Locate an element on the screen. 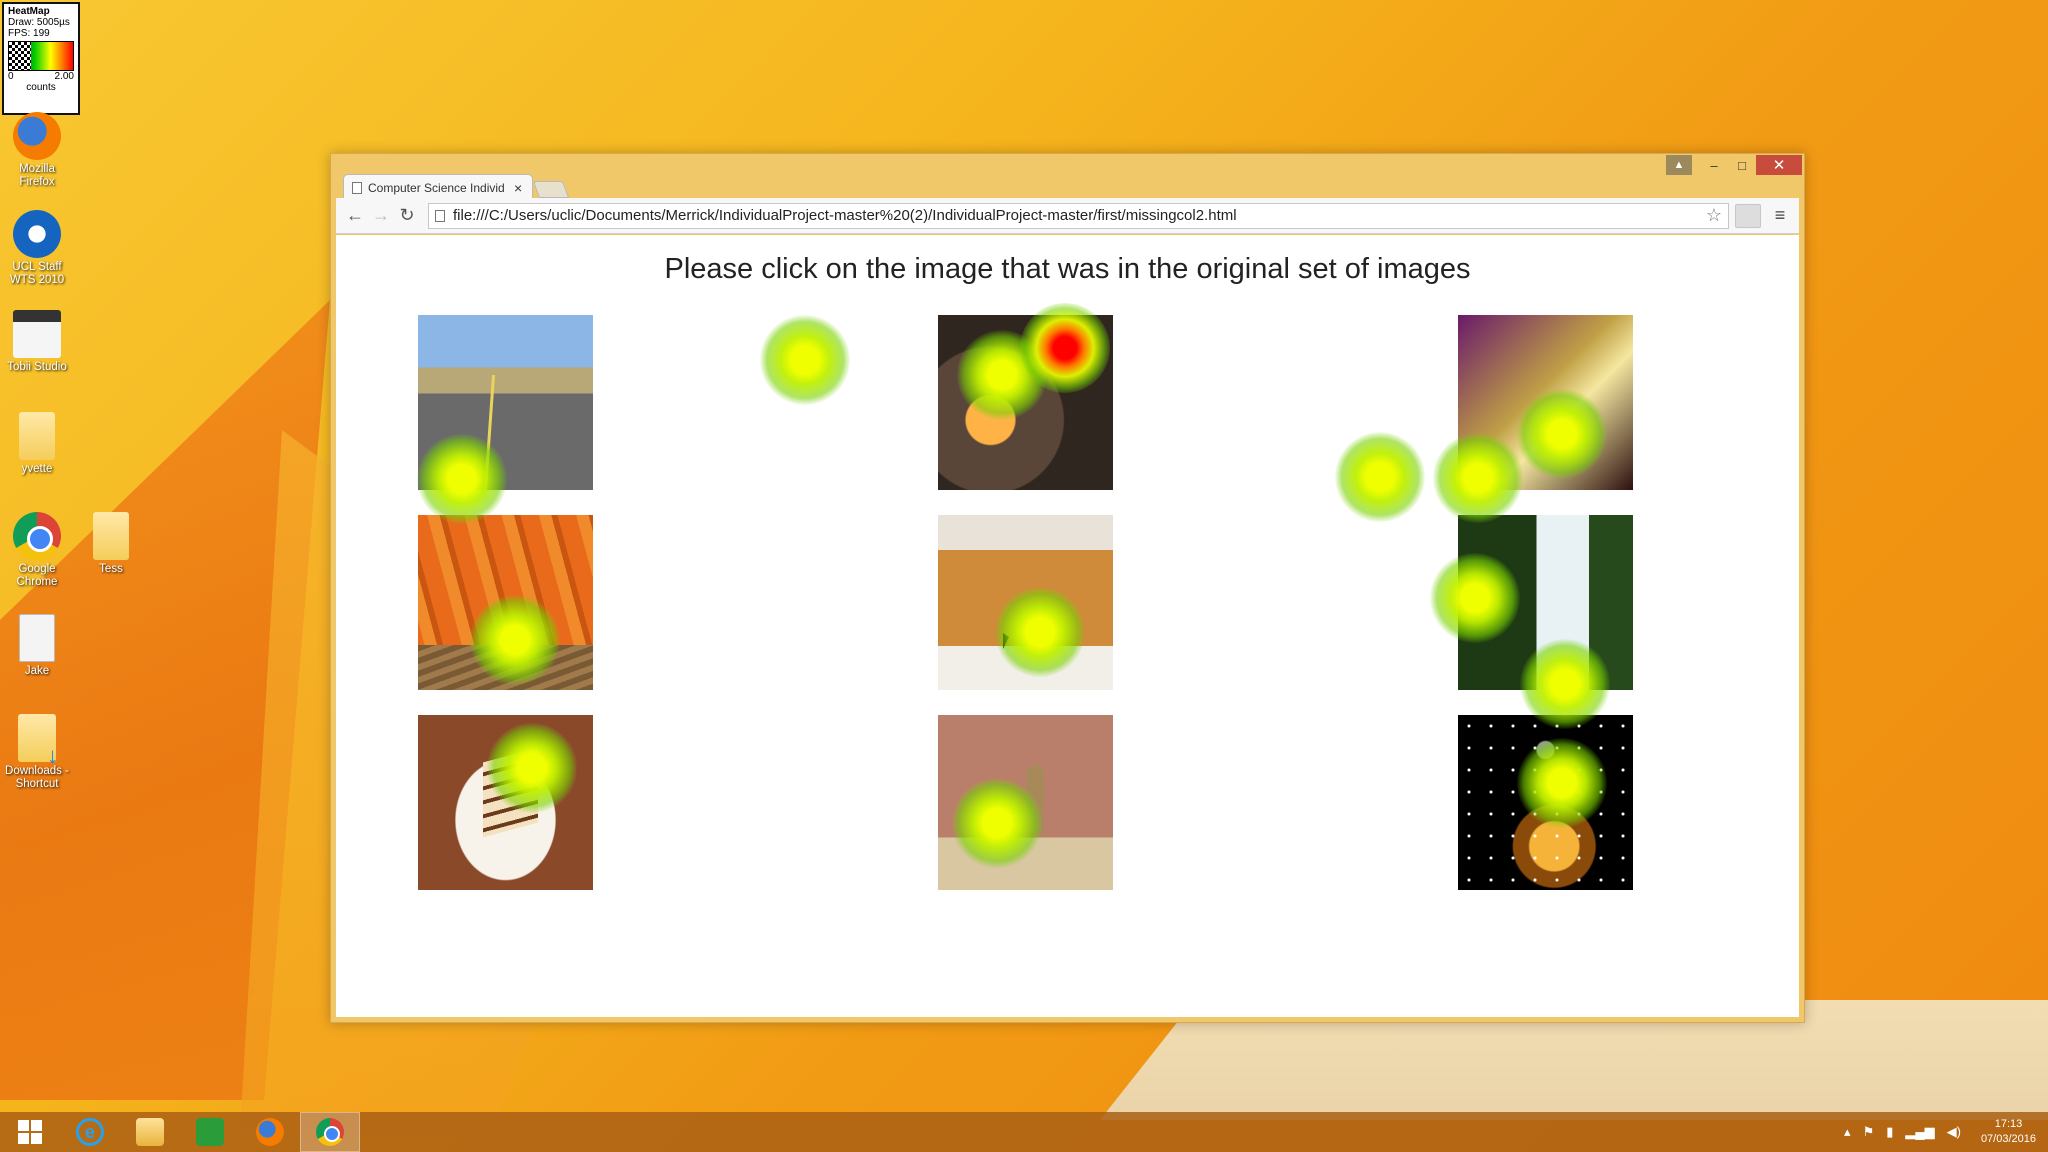  taskbar-file-explorer is located at coordinates (150, 1132).